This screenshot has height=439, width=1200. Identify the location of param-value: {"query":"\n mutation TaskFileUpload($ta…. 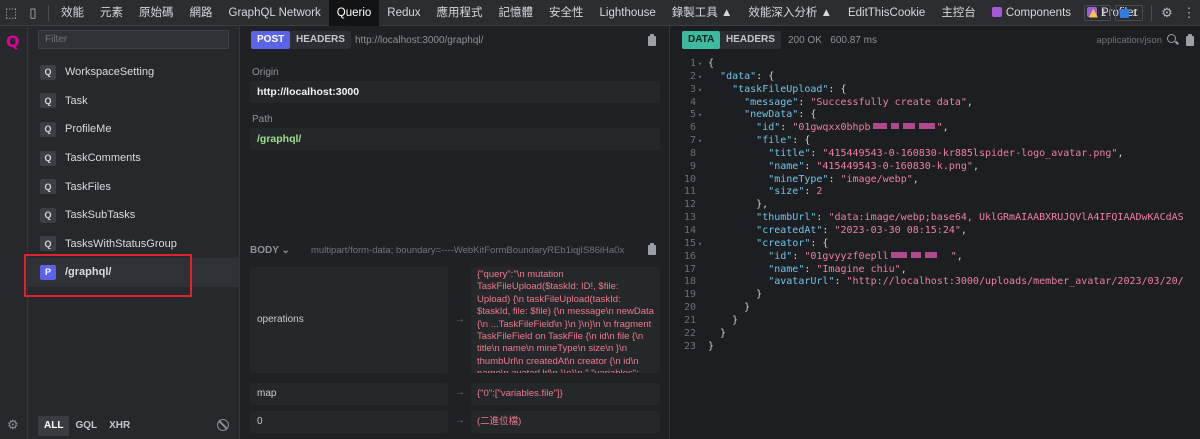
(565, 320).